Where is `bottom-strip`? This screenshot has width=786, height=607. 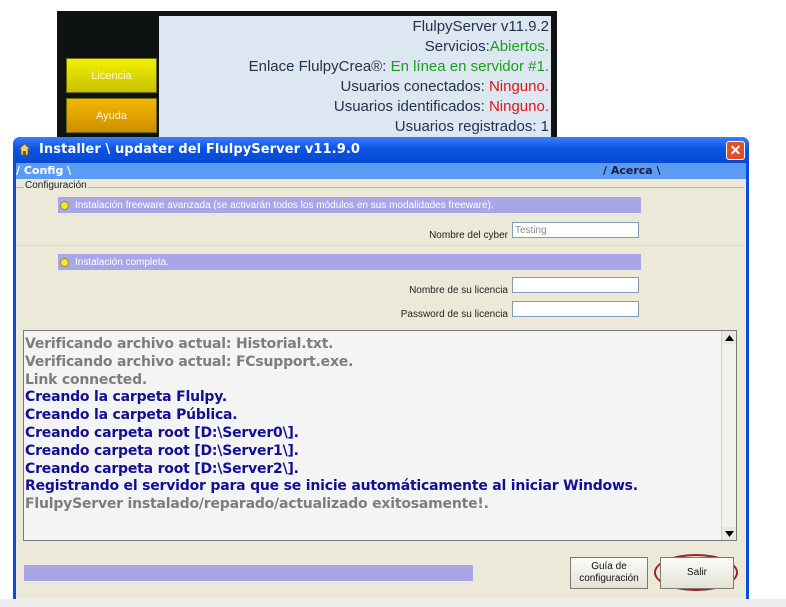
bottom-strip is located at coordinates (393, 603).